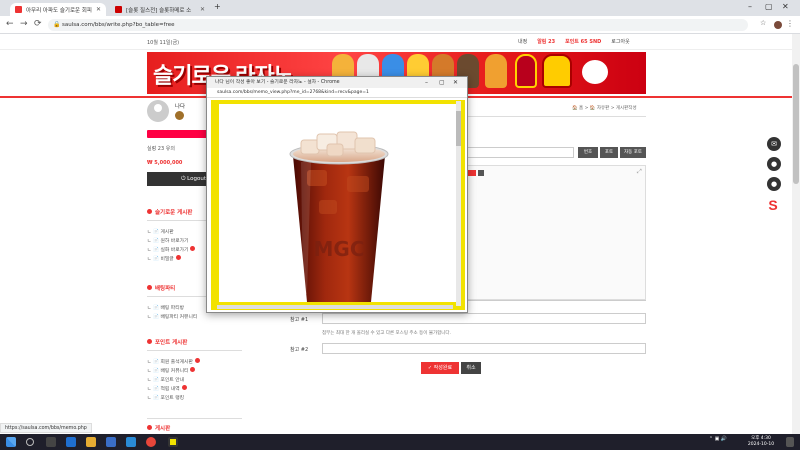  Describe the element at coordinates (773, 205) in the screenshot. I see `site-logo-icon: S` at that location.